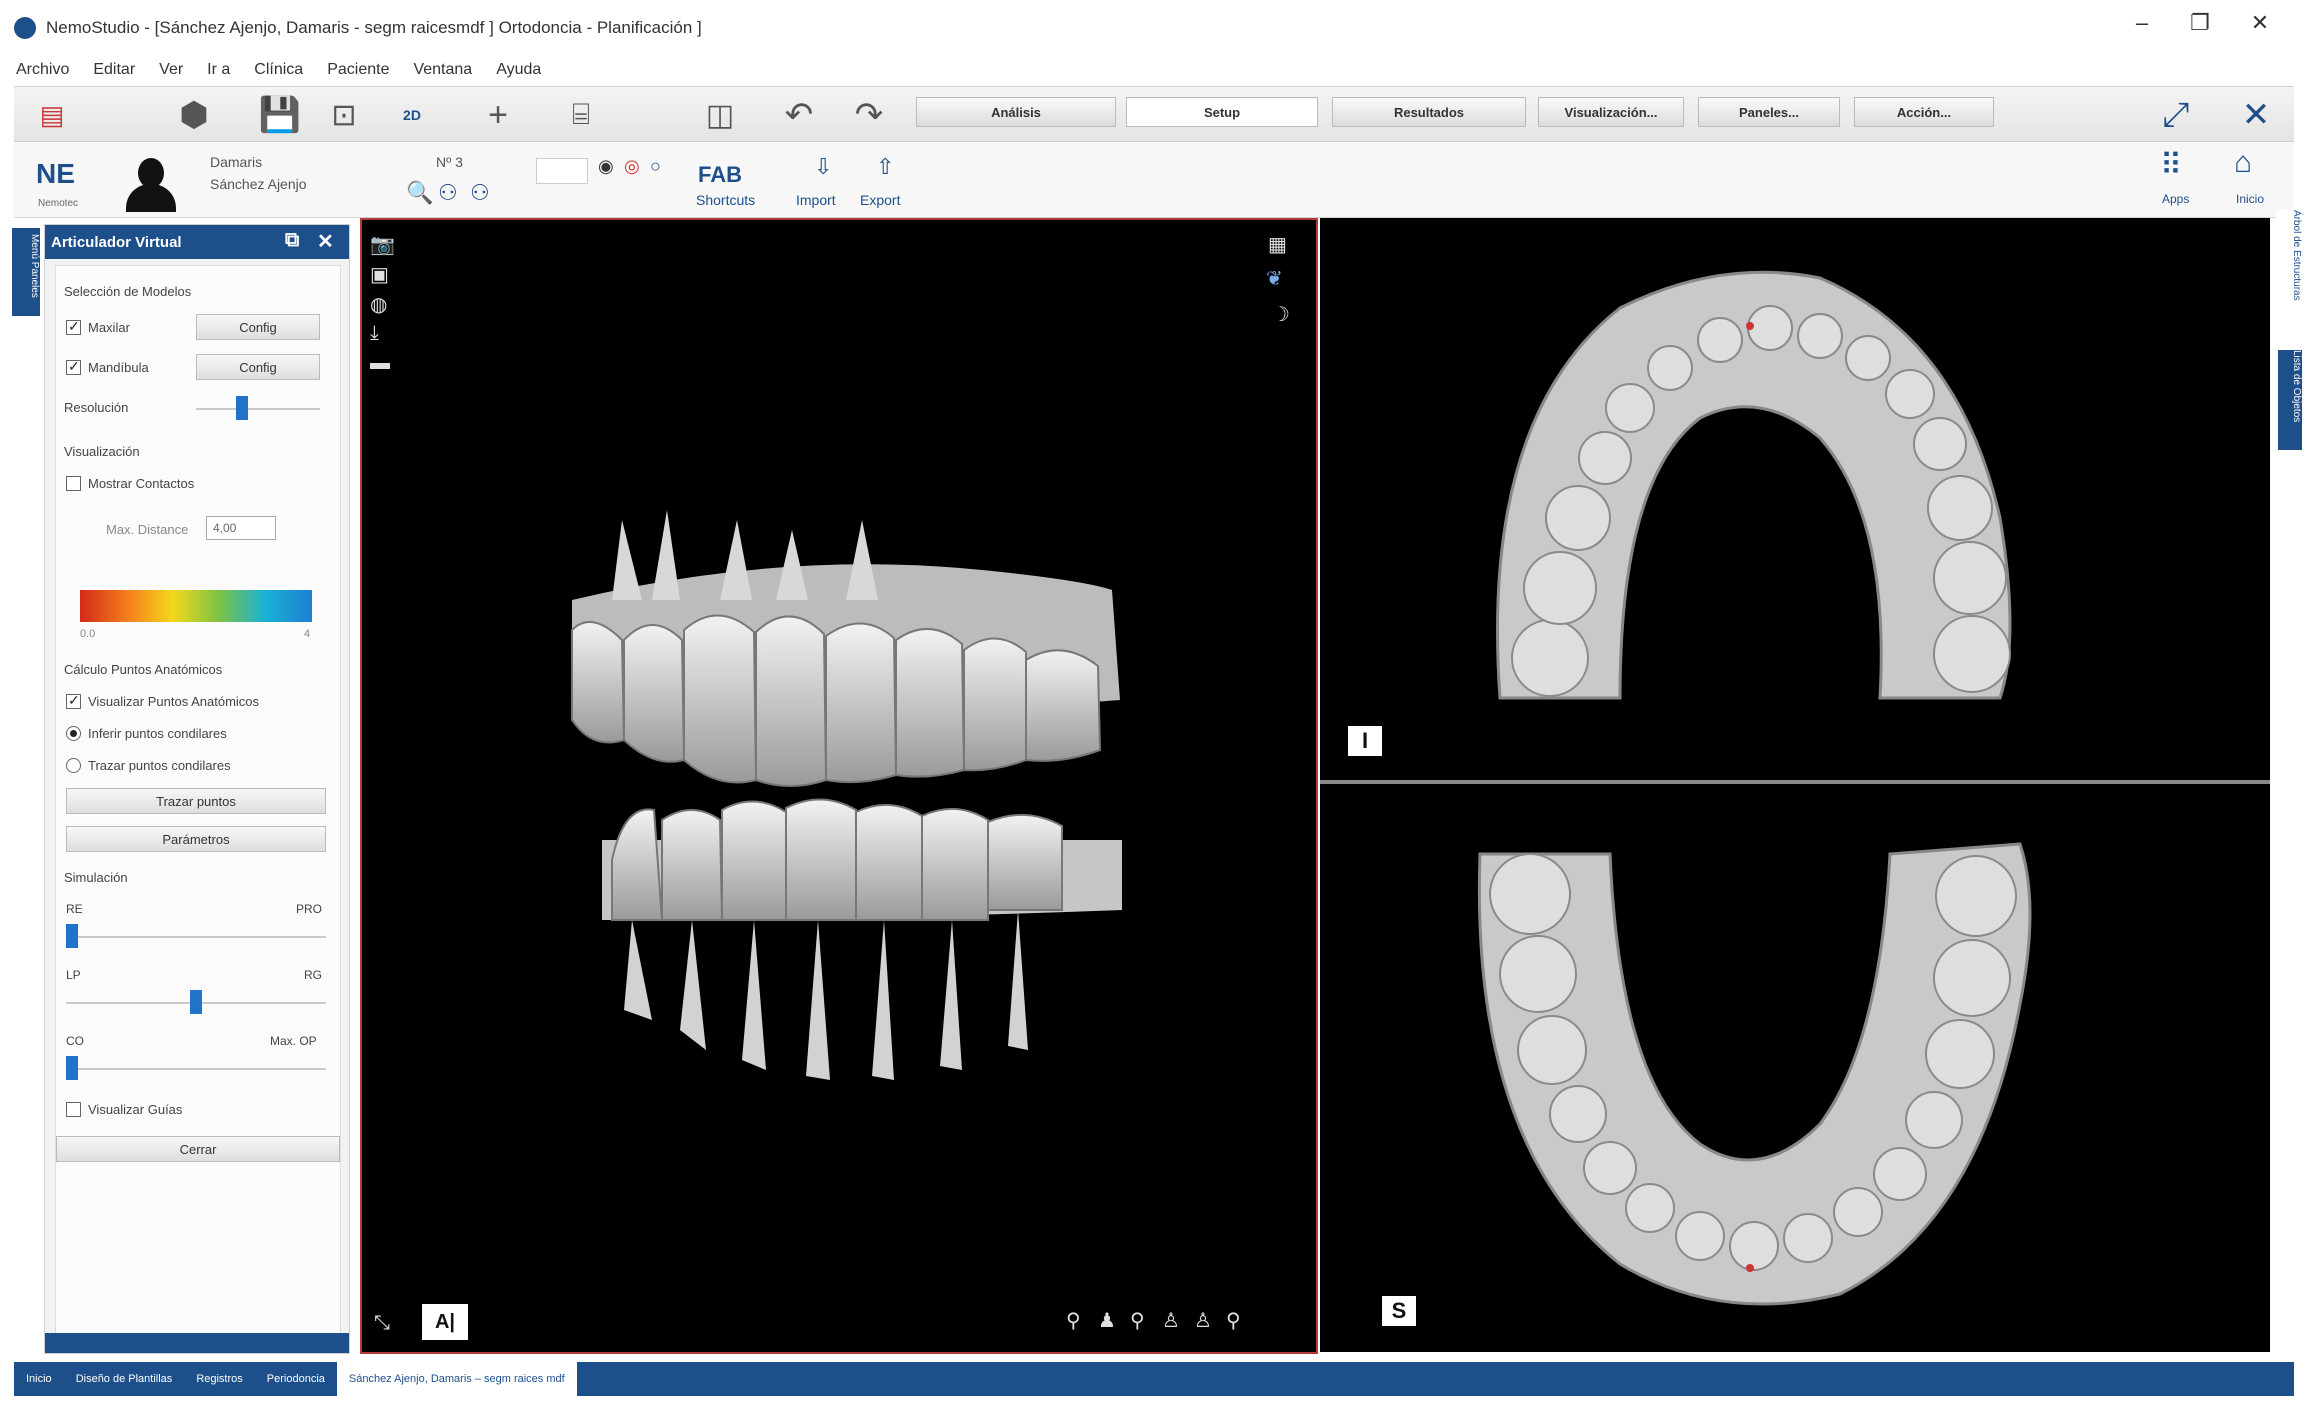  Describe the element at coordinates (2200, 23) in the screenshot. I see `maximize-button: ❐` at that location.